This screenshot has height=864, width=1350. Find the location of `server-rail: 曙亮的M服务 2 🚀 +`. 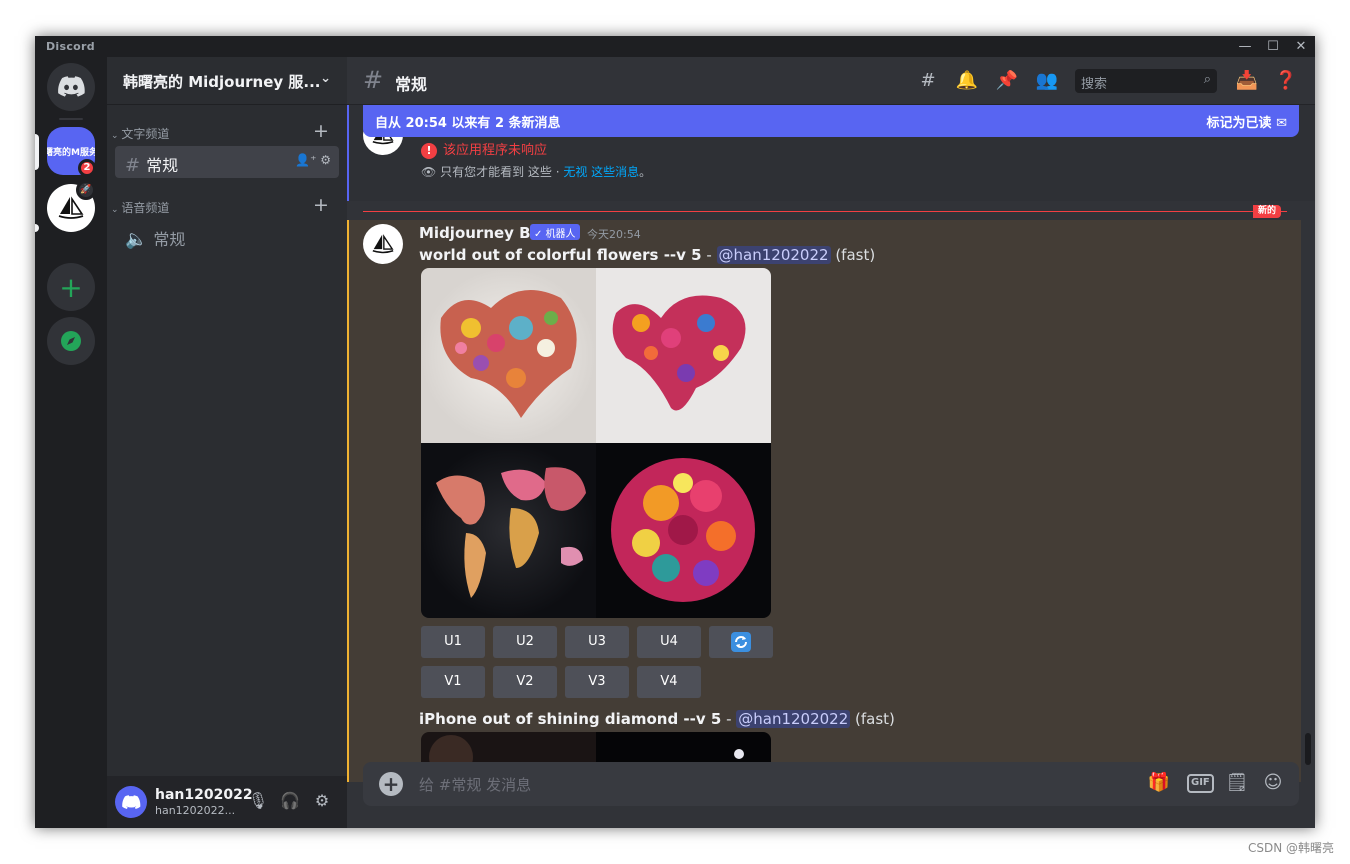

server-rail: 曙亮的M服务 2 🚀 + is located at coordinates (71, 442).